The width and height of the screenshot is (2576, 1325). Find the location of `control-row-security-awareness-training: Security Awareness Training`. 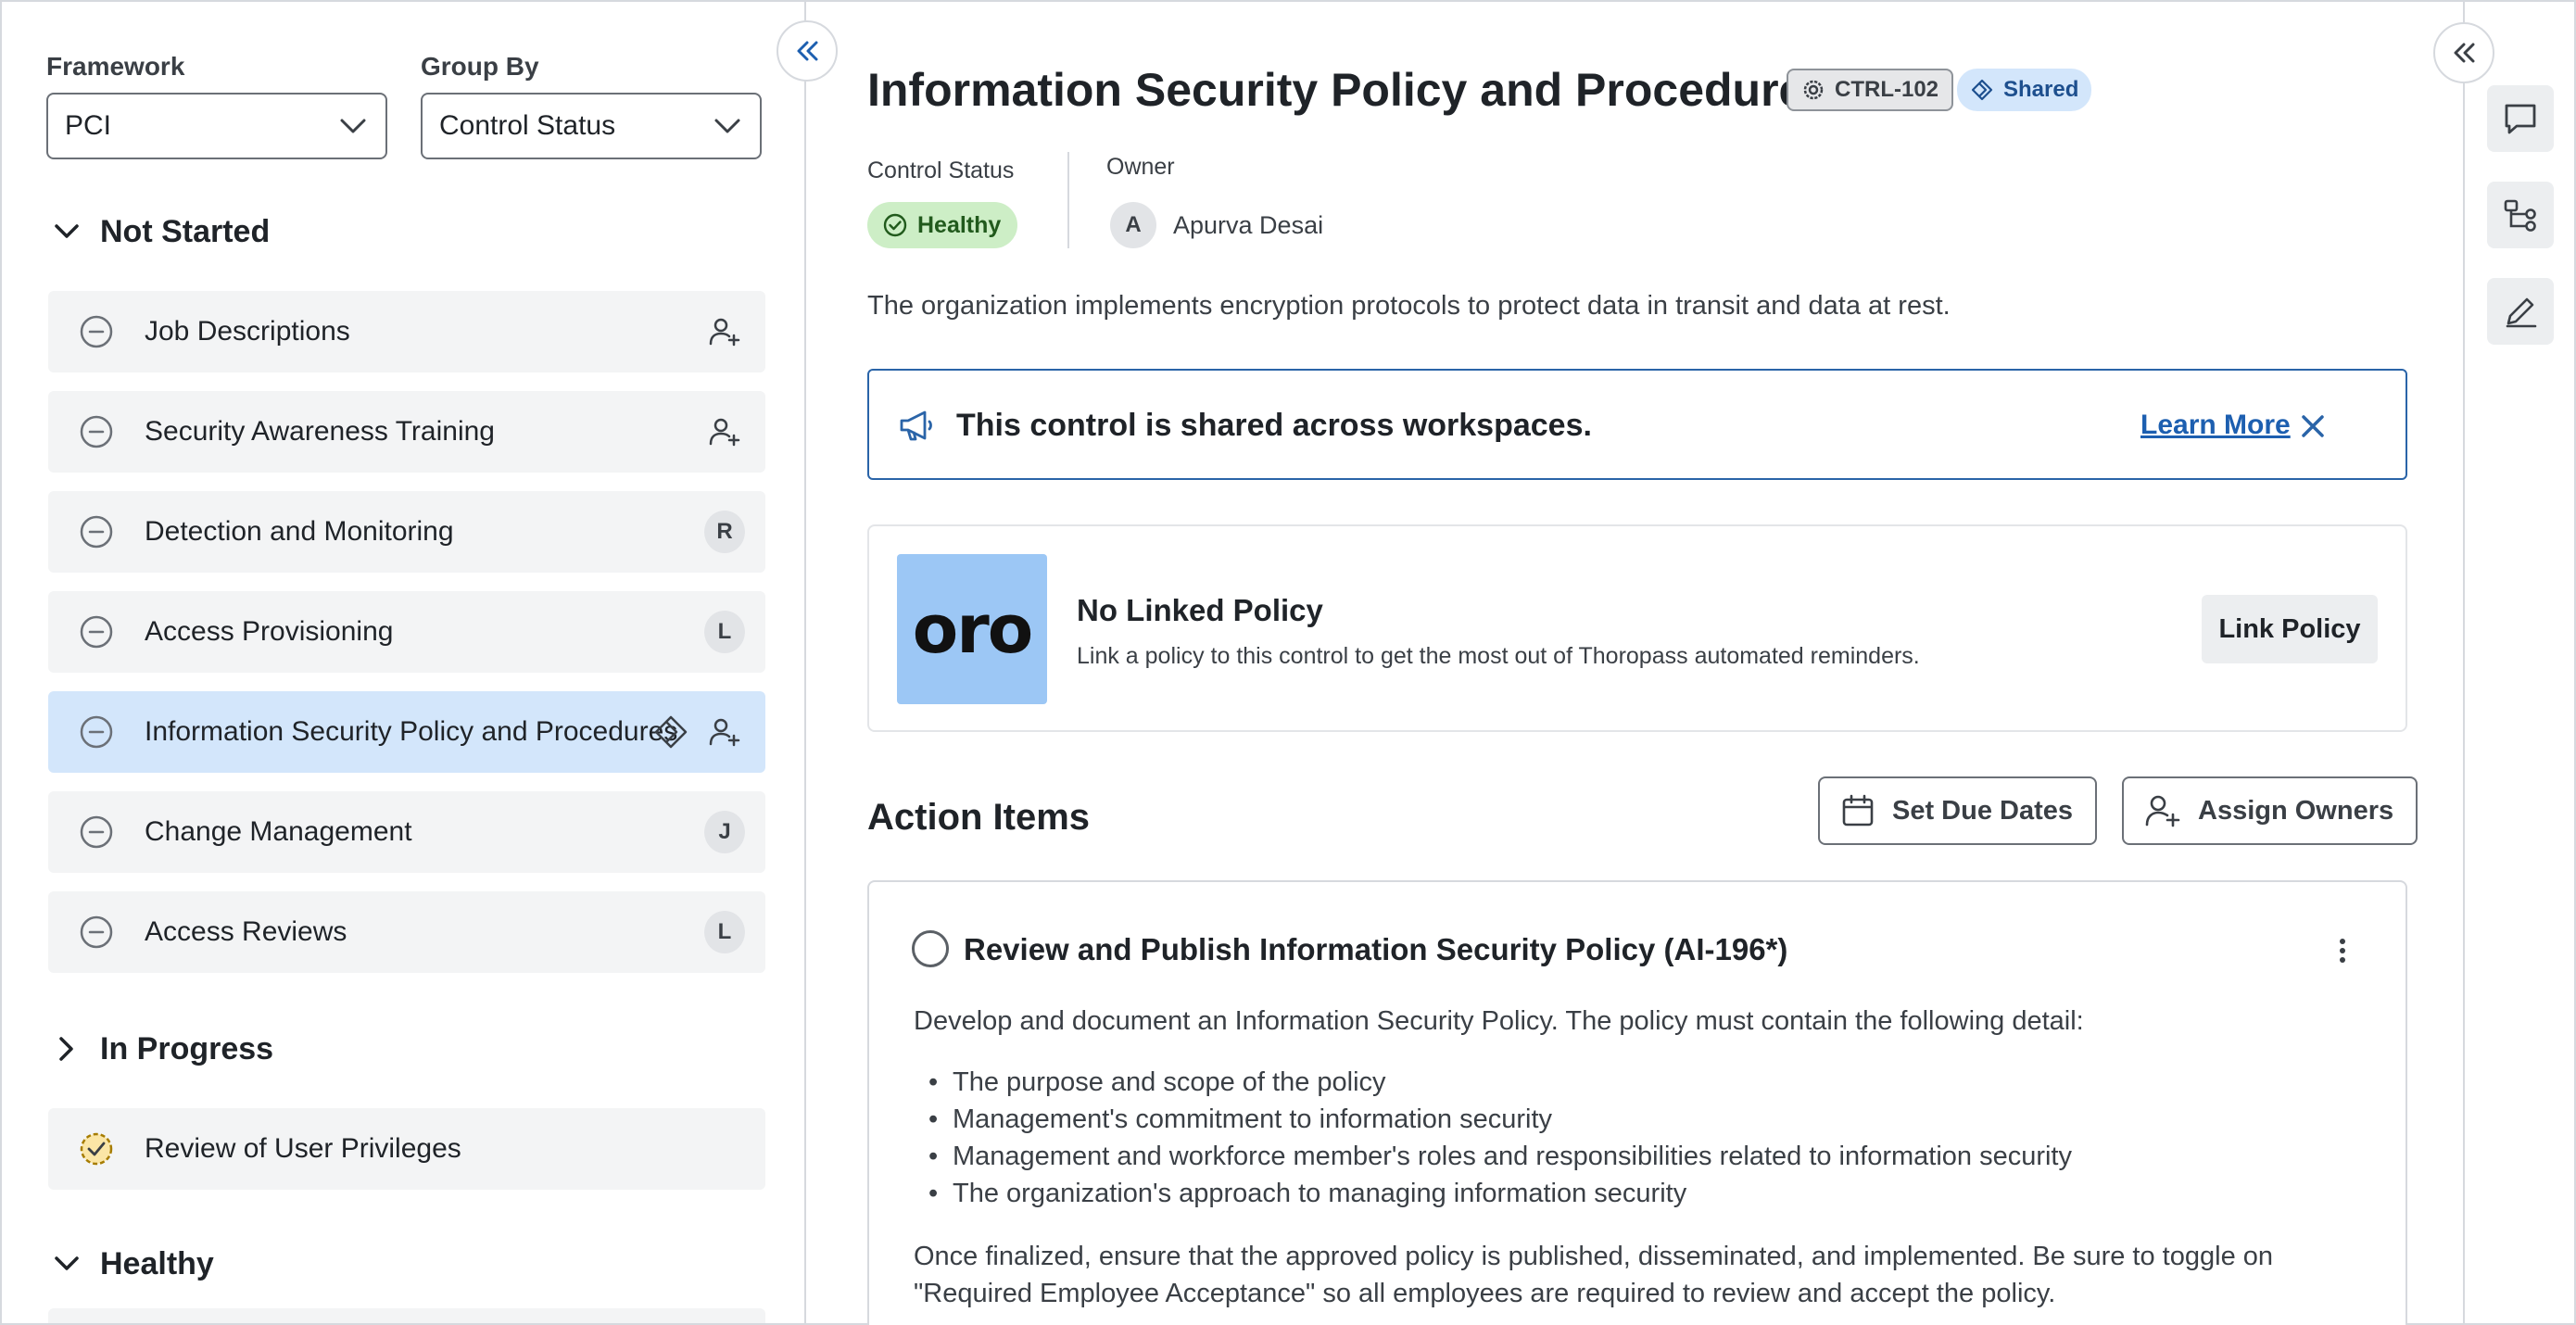

control-row-security-awareness-training: Security Awareness Training is located at coordinates (406, 432).